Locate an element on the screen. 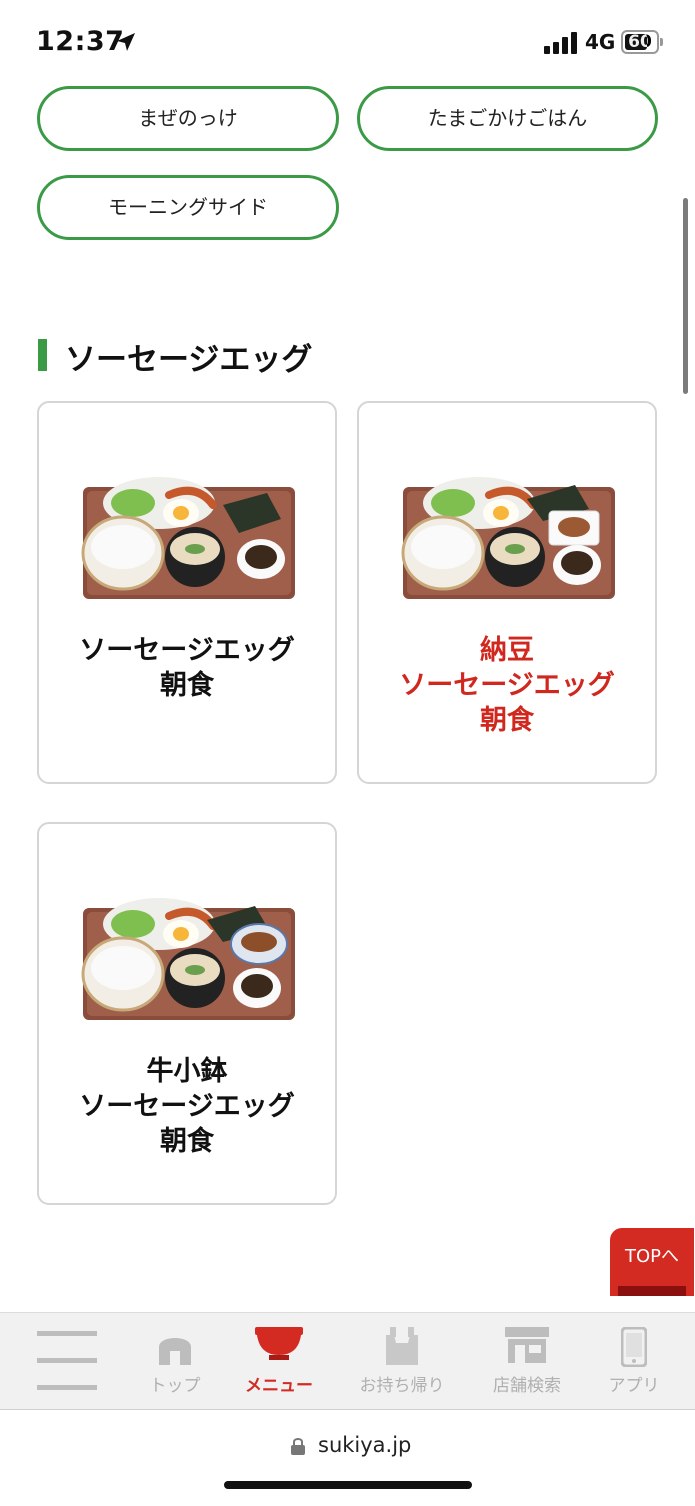 The image size is (695, 1506). menu-card-beef-bowl-sausage-egg: 牛小鉢 ソーセージエッグ 朝食 is located at coordinates (187, 1013).